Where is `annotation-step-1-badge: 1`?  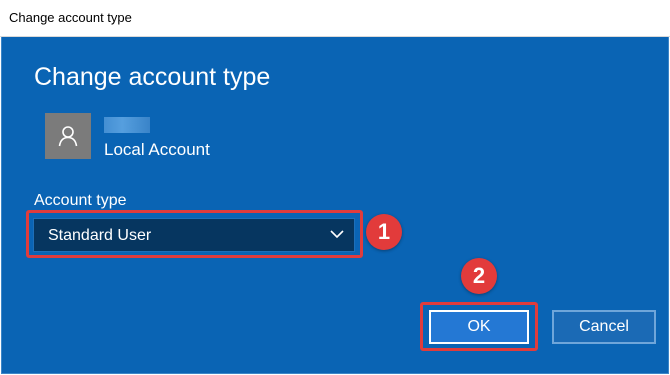 annotation-step-1-badge: 1 is located at coordinates (384, 232).